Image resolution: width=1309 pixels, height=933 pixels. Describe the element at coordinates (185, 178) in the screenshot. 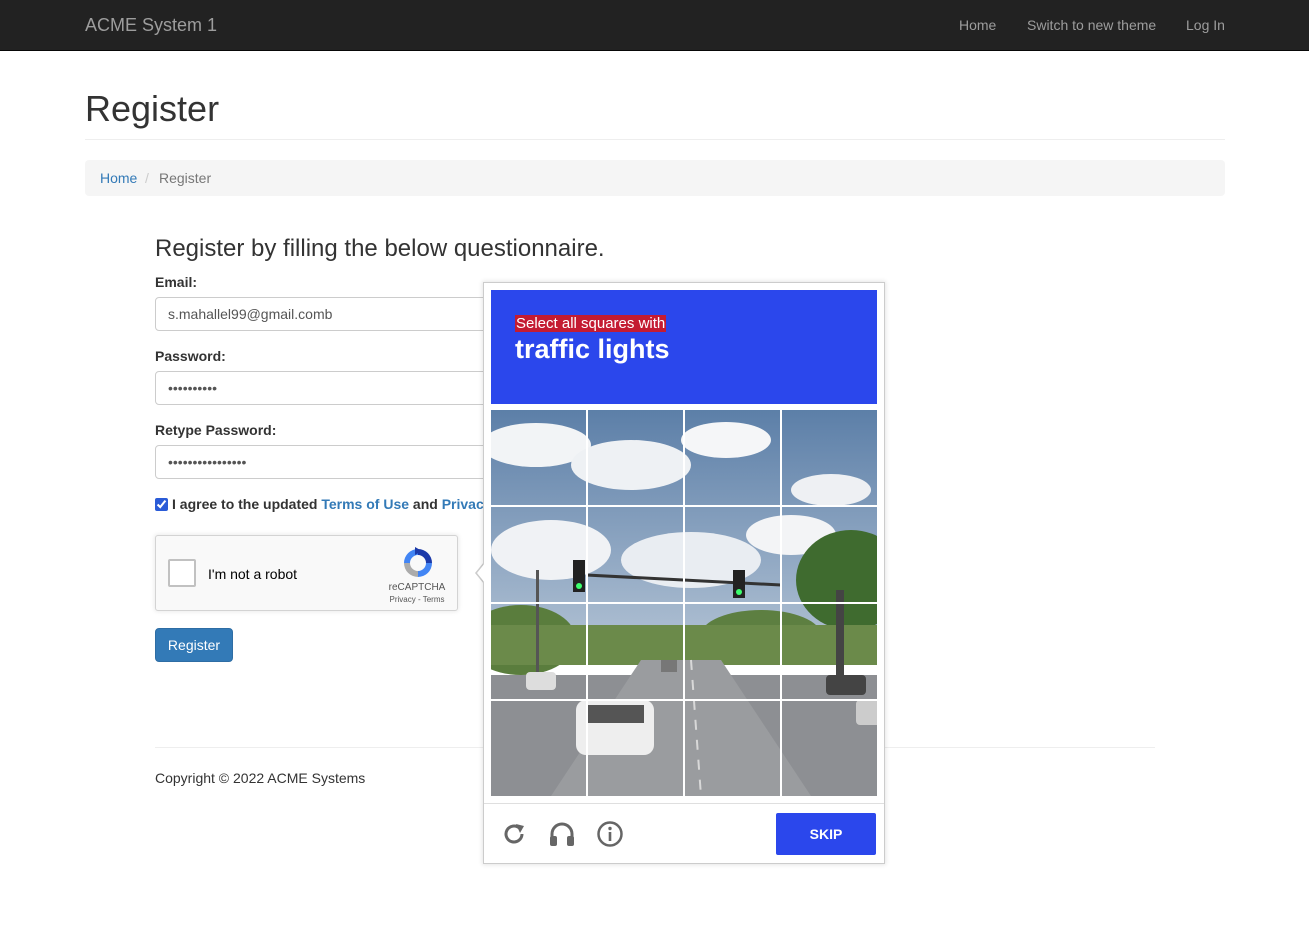

I see `breadcrumb-current: Register` at that location.